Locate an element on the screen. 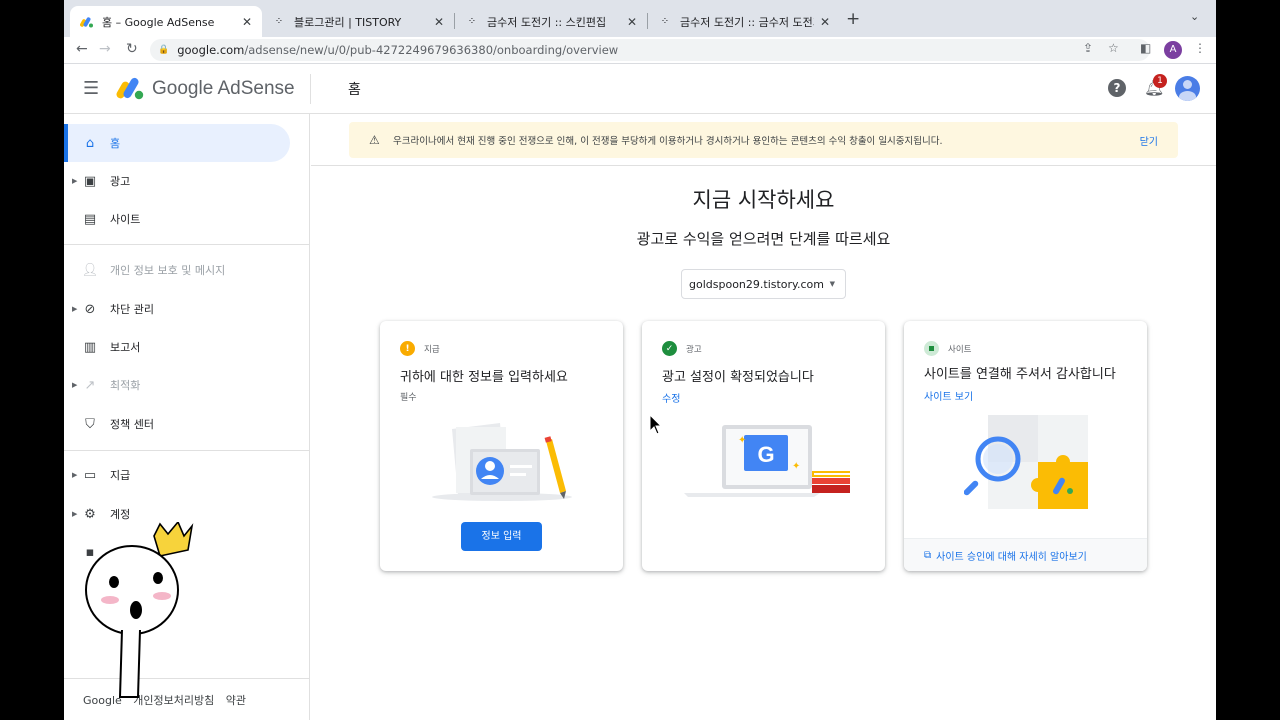 This screenshot has height=720, width=1280. share-icon: ⇪ is located at coordinates (1088, 48).